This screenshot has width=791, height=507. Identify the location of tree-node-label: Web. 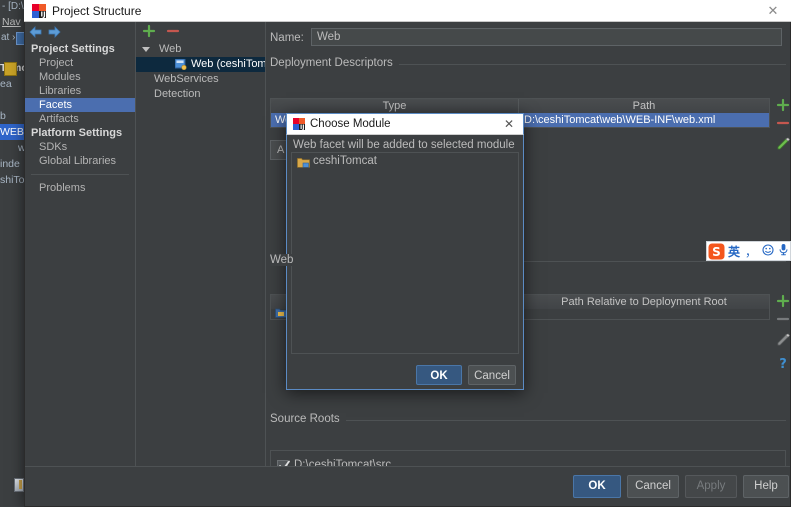
(170, 49).